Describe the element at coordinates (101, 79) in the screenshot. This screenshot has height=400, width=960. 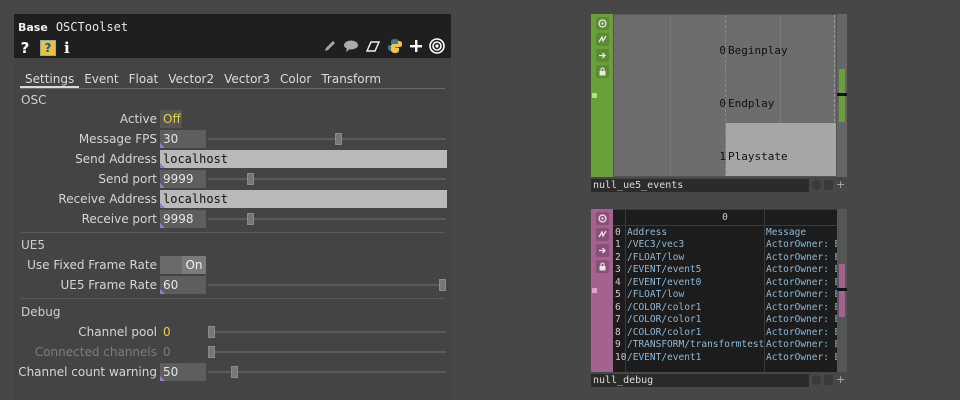
I see `tab-event: Event` at that location.